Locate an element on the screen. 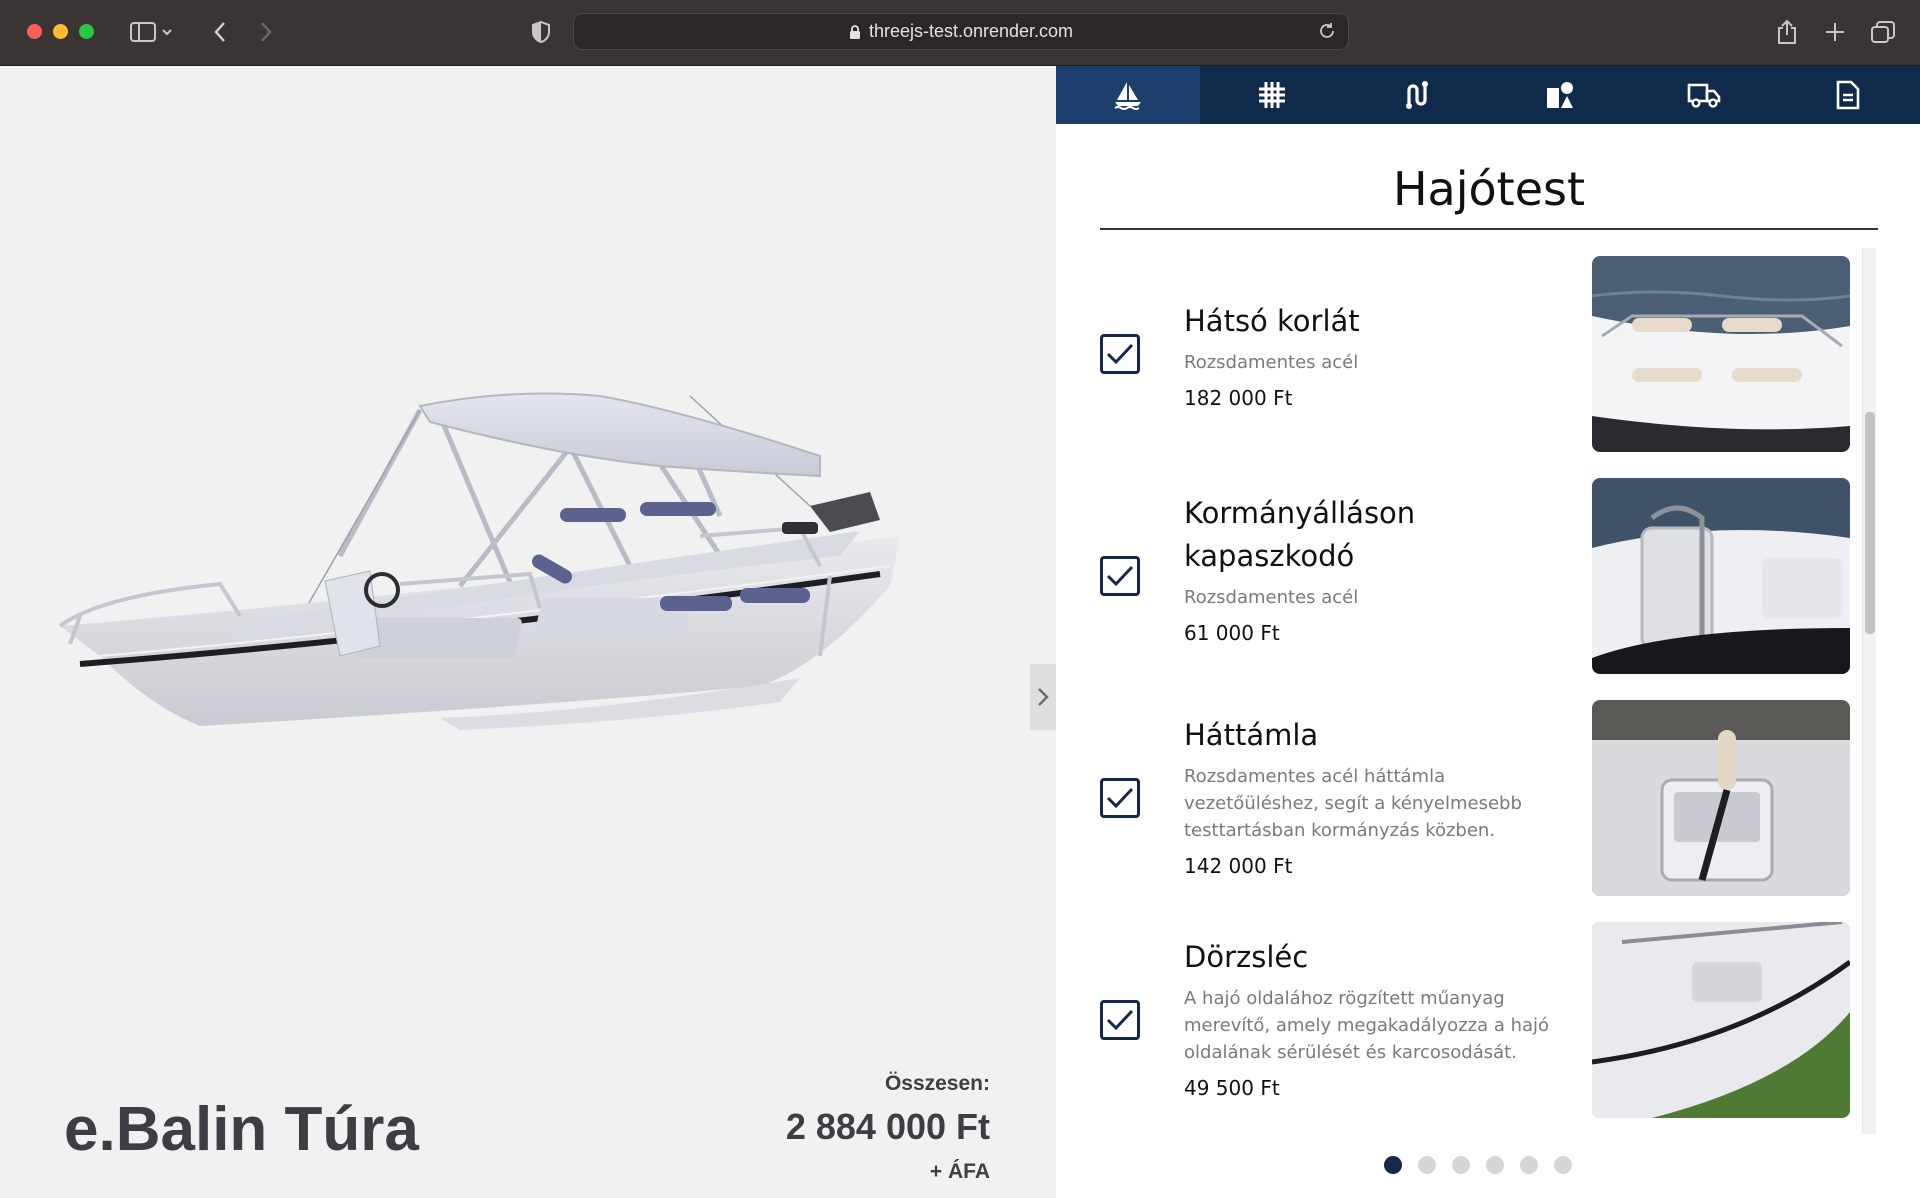 The image size is (1920, 1198). section-title: Hajótest is located at coordinates (1489, 197).